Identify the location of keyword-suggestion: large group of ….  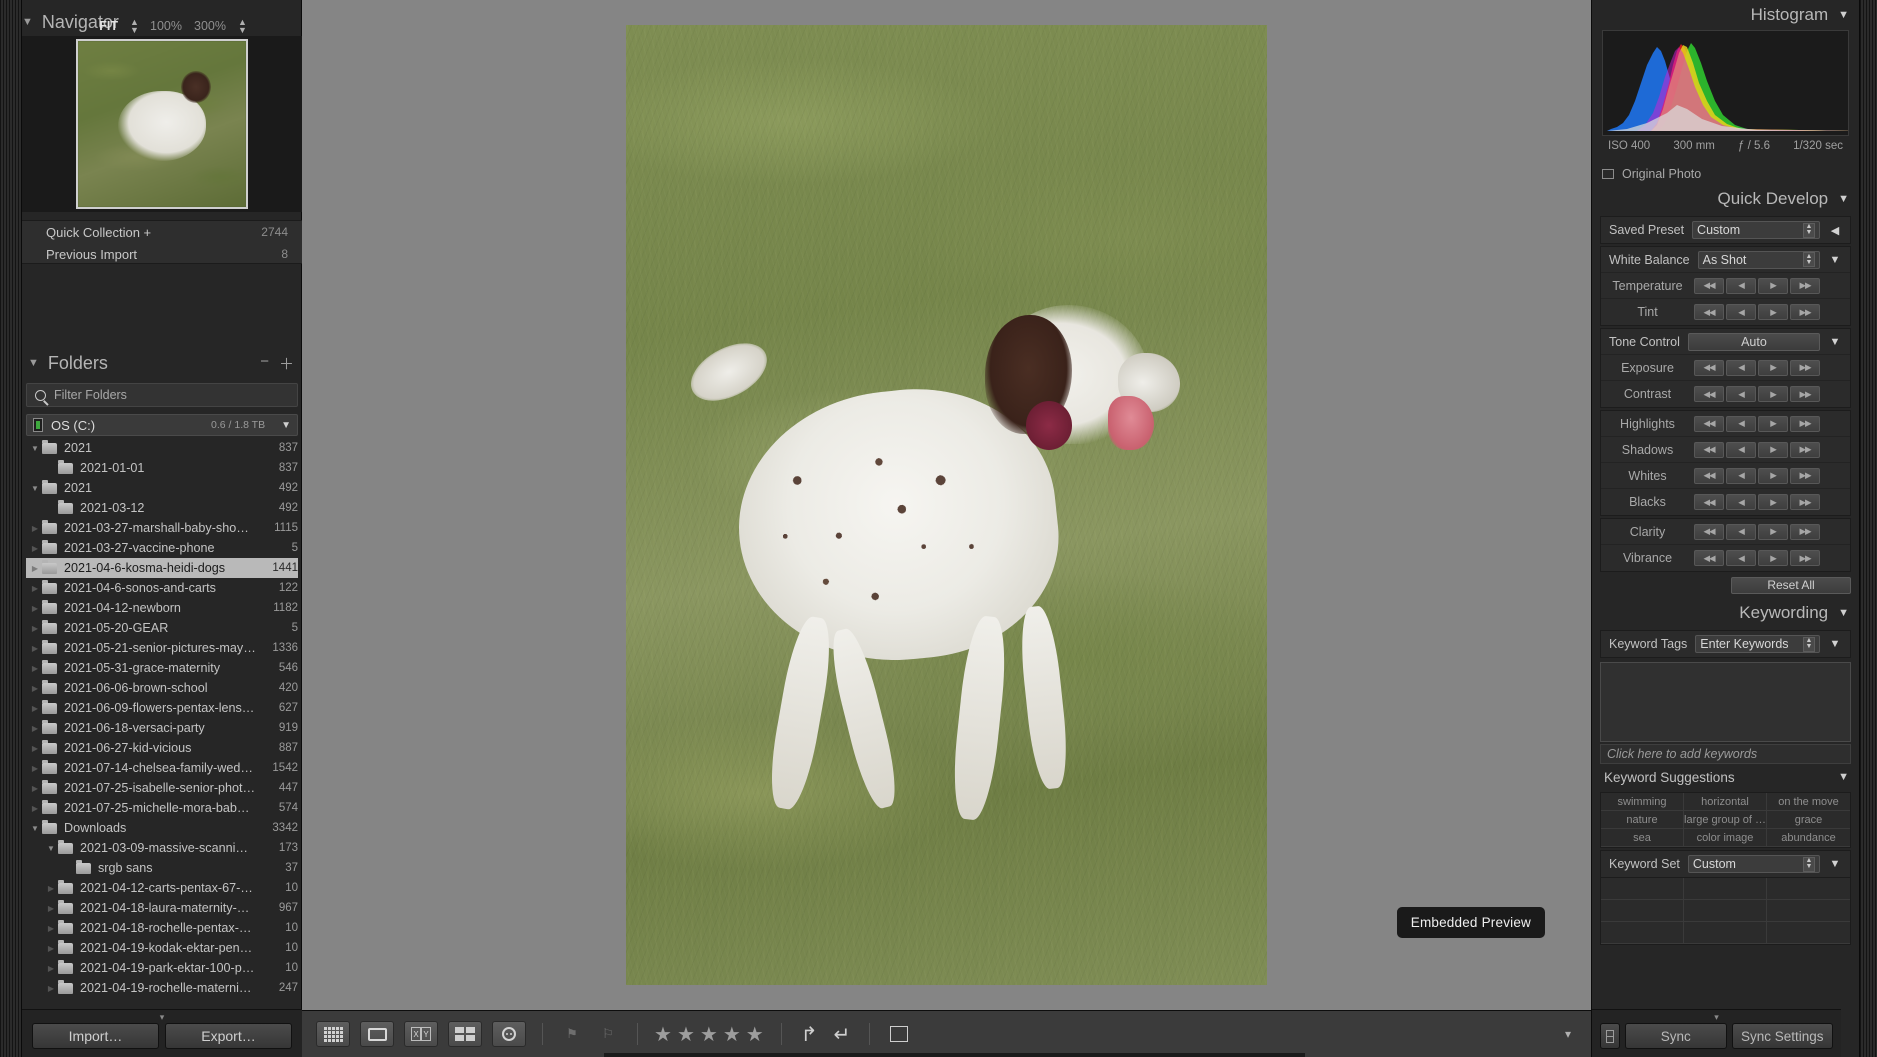
(1725, 820).